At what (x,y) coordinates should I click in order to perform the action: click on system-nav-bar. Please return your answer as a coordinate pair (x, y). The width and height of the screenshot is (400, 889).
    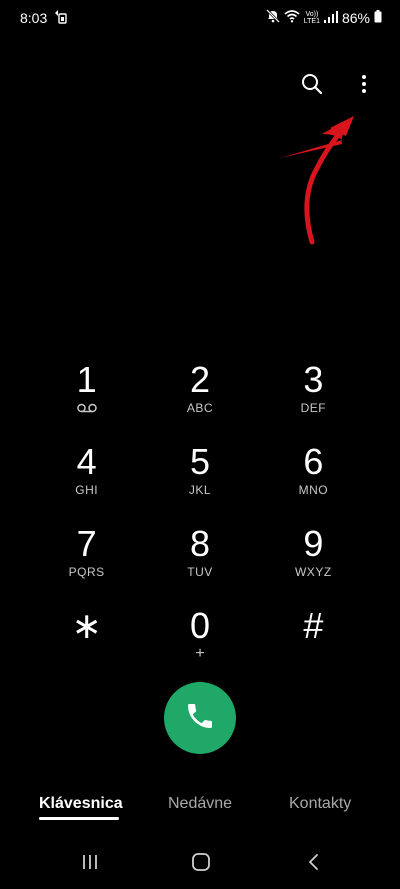
    Looking at the image, I should click on (200, 862).